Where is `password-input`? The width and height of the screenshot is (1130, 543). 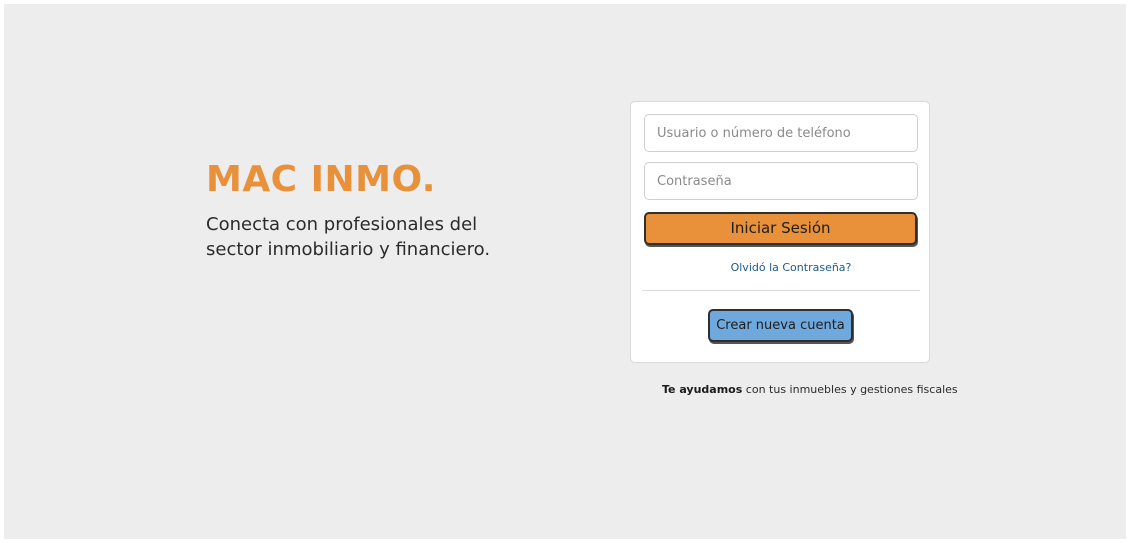
password-input is located at coordinates (781, 181).